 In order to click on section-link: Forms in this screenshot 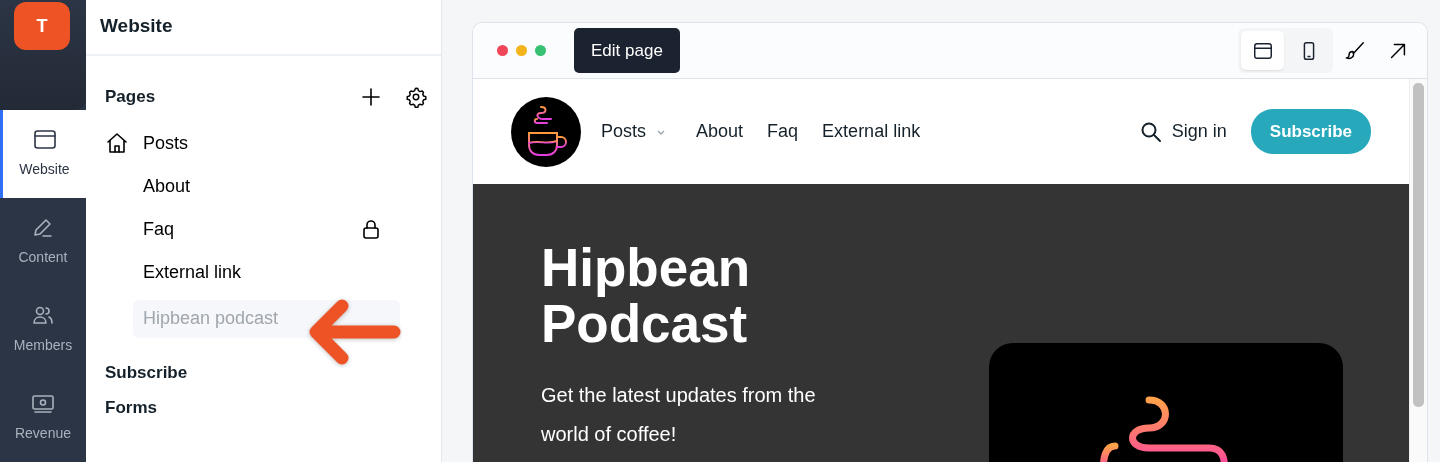, I will do `click(263, 408)`.